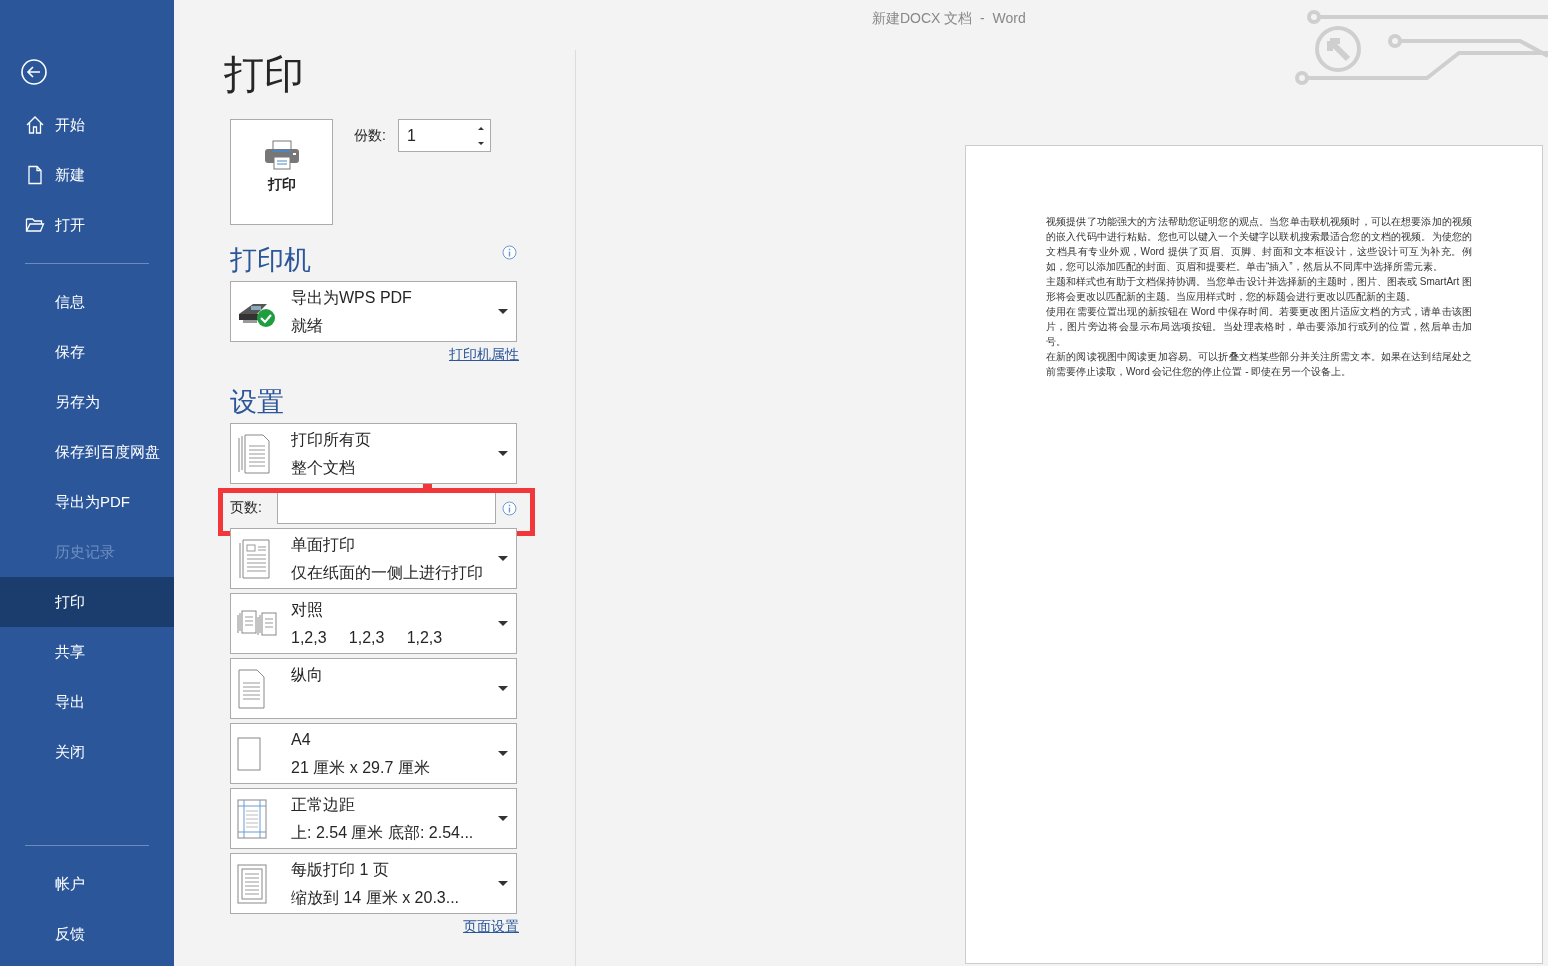 Image resolution: width=1548 pixels, height=966 pixels. Describe the element at coordinates (949, 18) in the screenshot. I see `window-title: 新建DOCX 文档 - Word` at that location.